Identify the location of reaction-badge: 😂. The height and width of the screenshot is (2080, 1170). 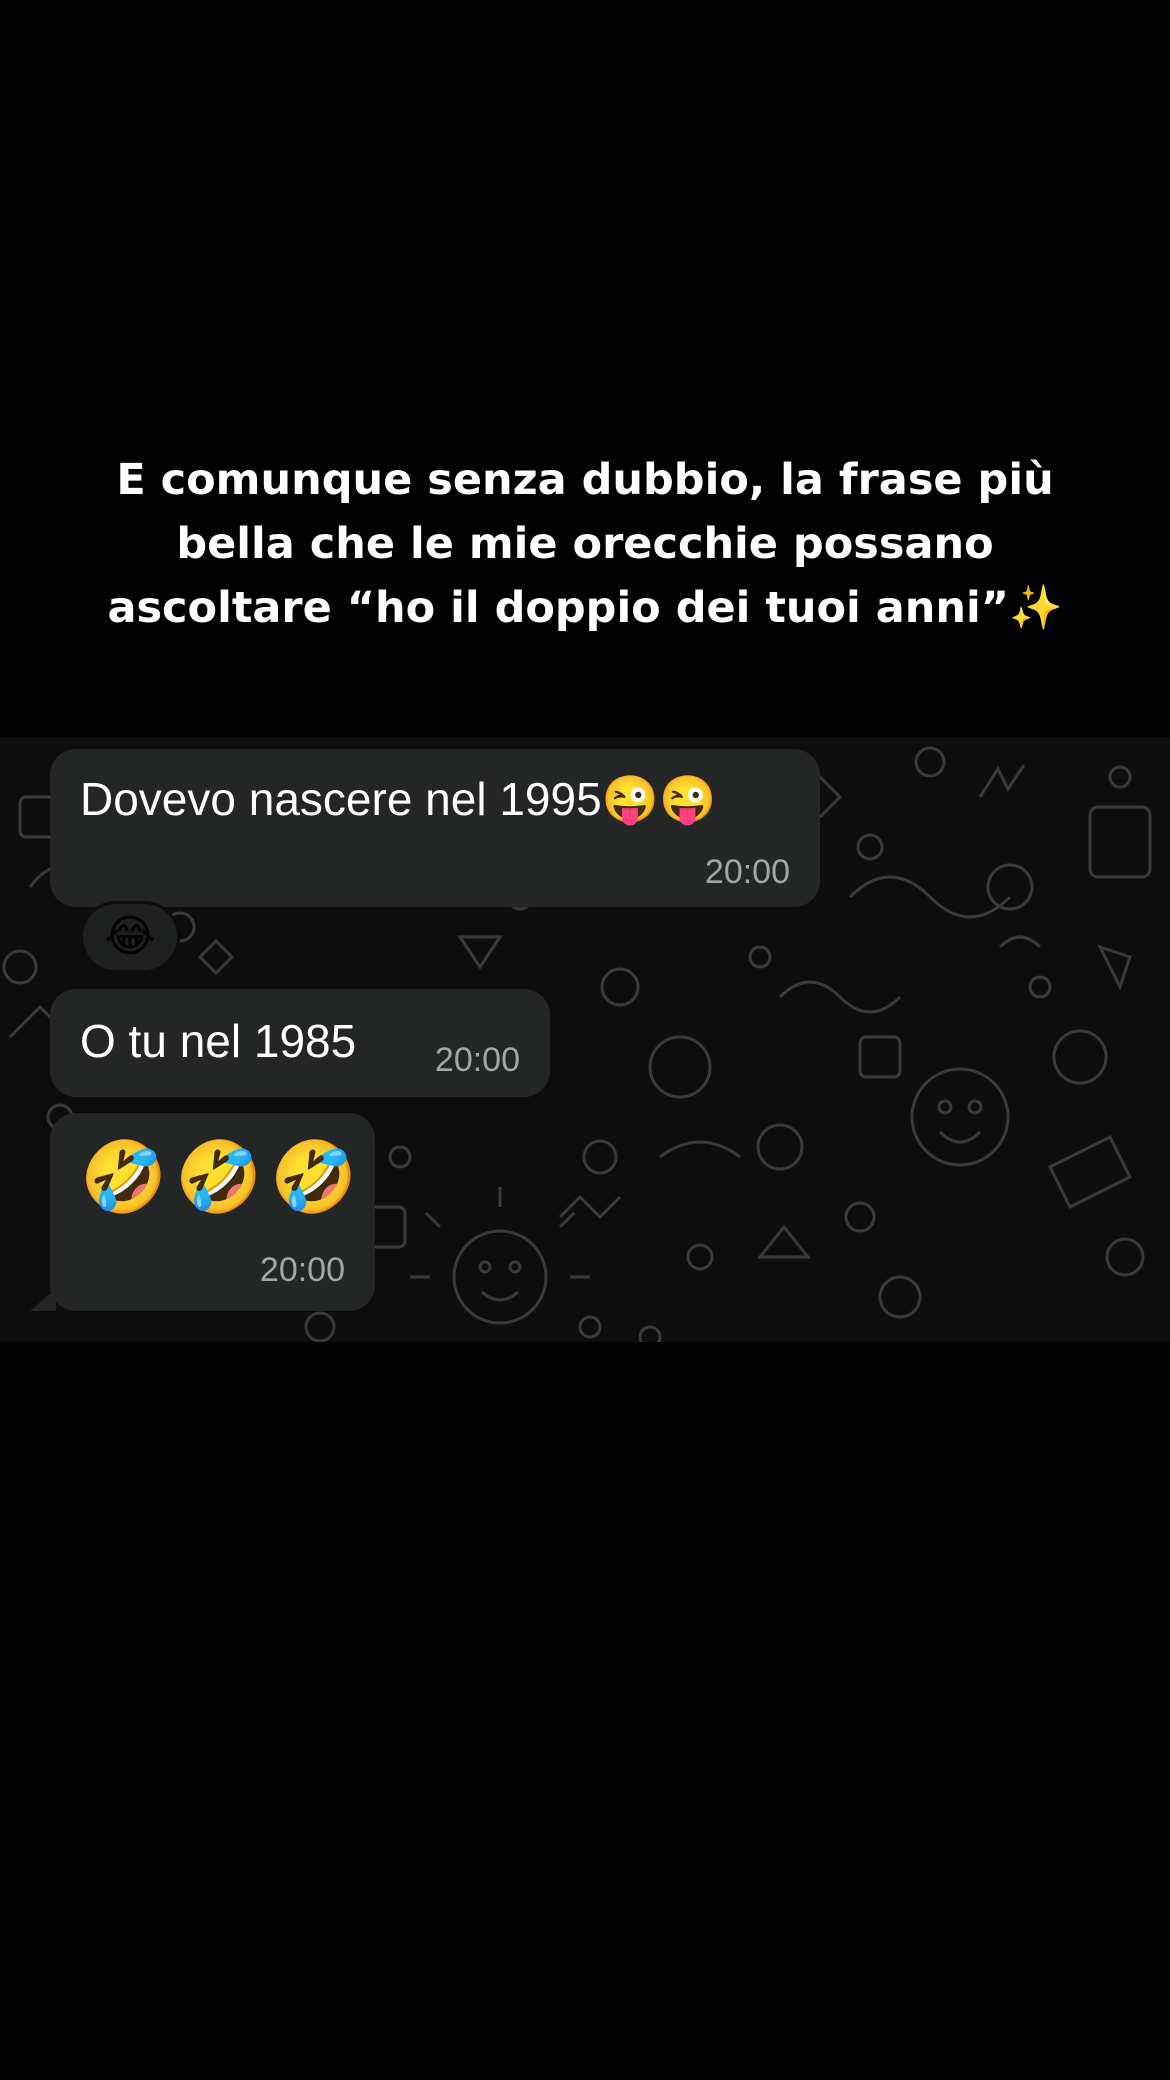
(130, 937).